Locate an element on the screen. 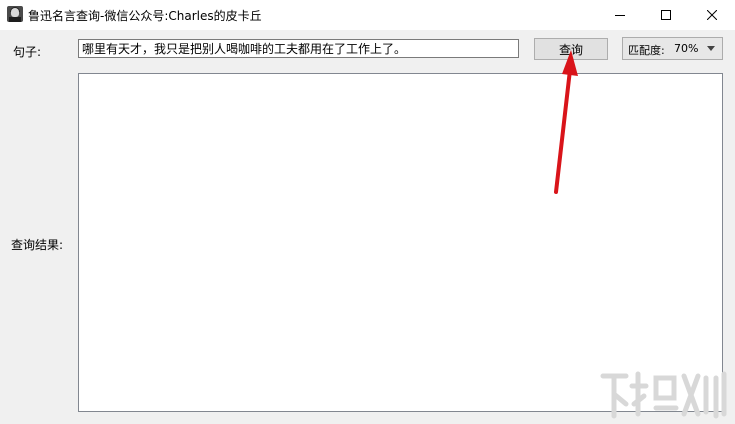 This screenshot has width=735, height=424. match-degree-label: 匹配度: is located at coordinates (646, 50).